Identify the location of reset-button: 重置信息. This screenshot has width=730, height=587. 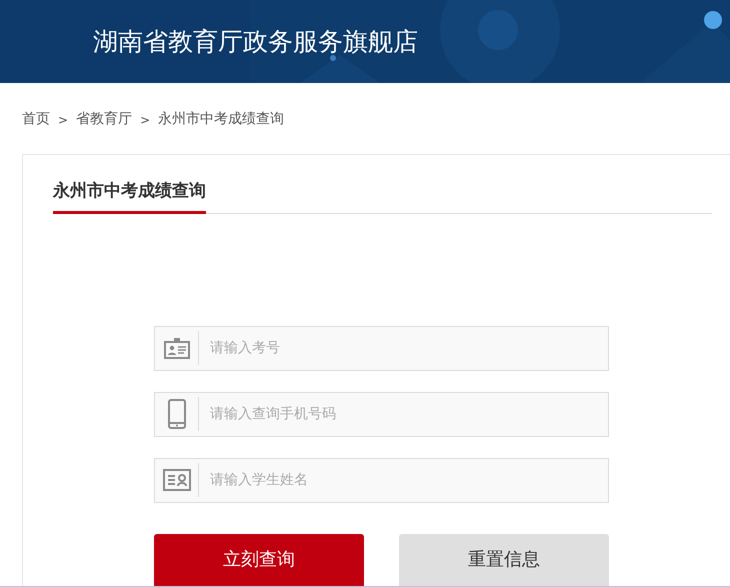
(504, 560).